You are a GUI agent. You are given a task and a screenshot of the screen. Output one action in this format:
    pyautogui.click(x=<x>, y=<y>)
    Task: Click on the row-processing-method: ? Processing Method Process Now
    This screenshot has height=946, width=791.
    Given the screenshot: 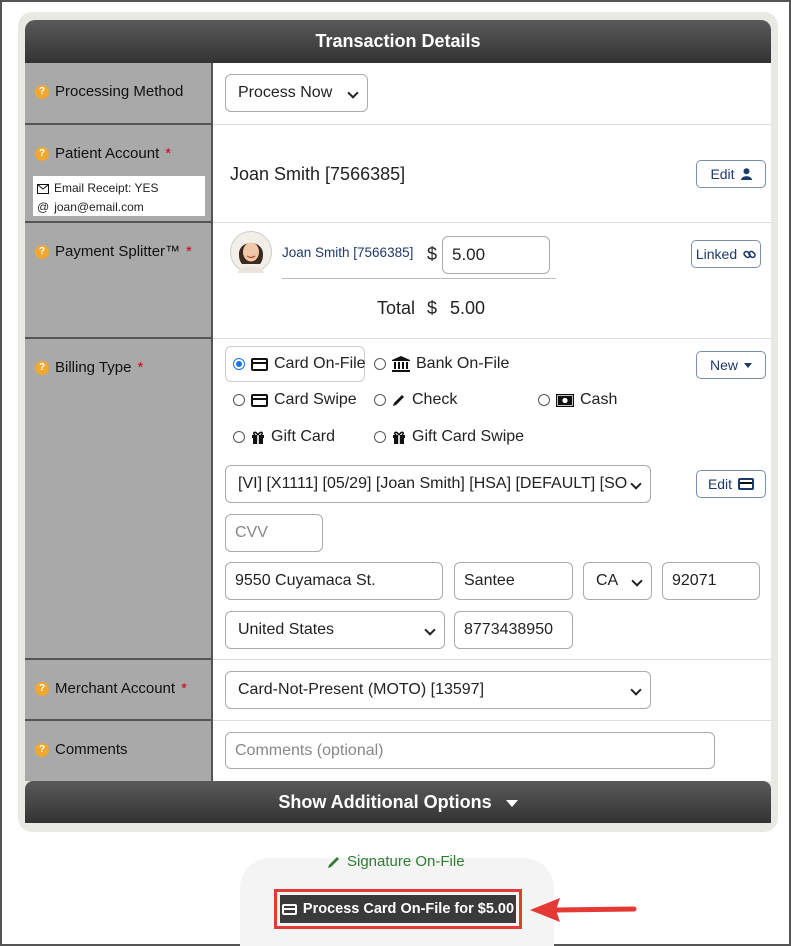 What is the action you would take?
    pyautogui.click(x=398, y=94)
    